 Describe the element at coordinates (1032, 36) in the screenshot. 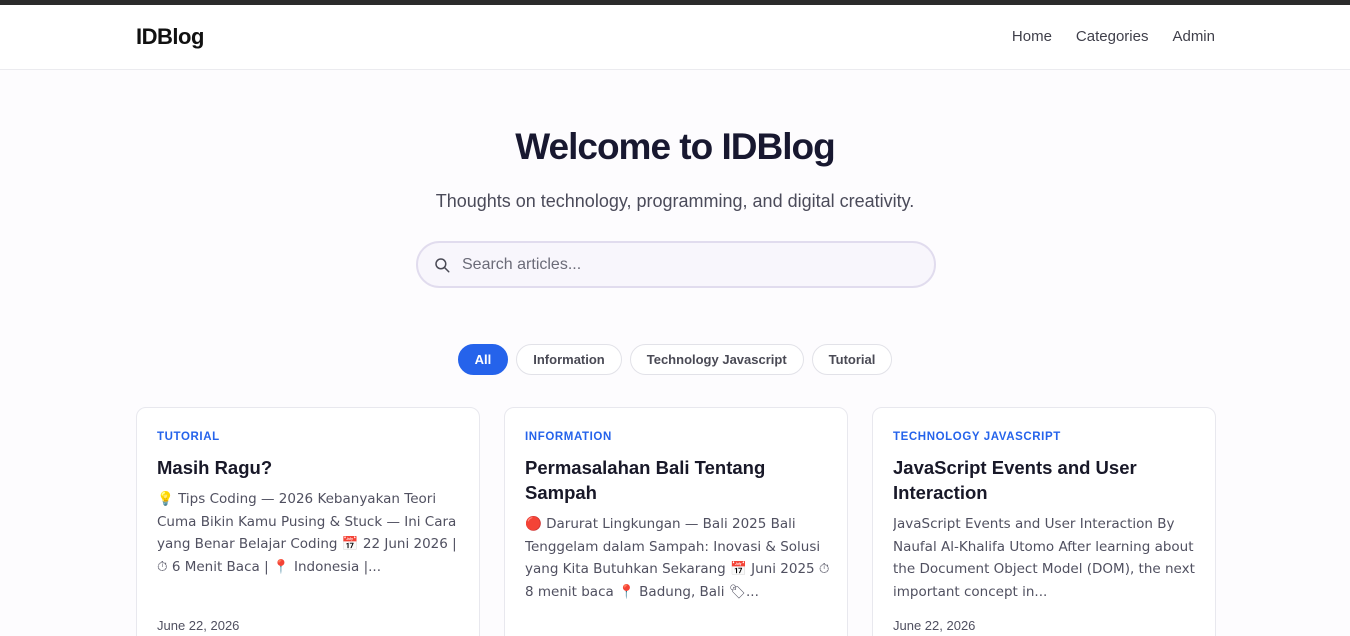

I see `nav-home-link: Home` at that location.